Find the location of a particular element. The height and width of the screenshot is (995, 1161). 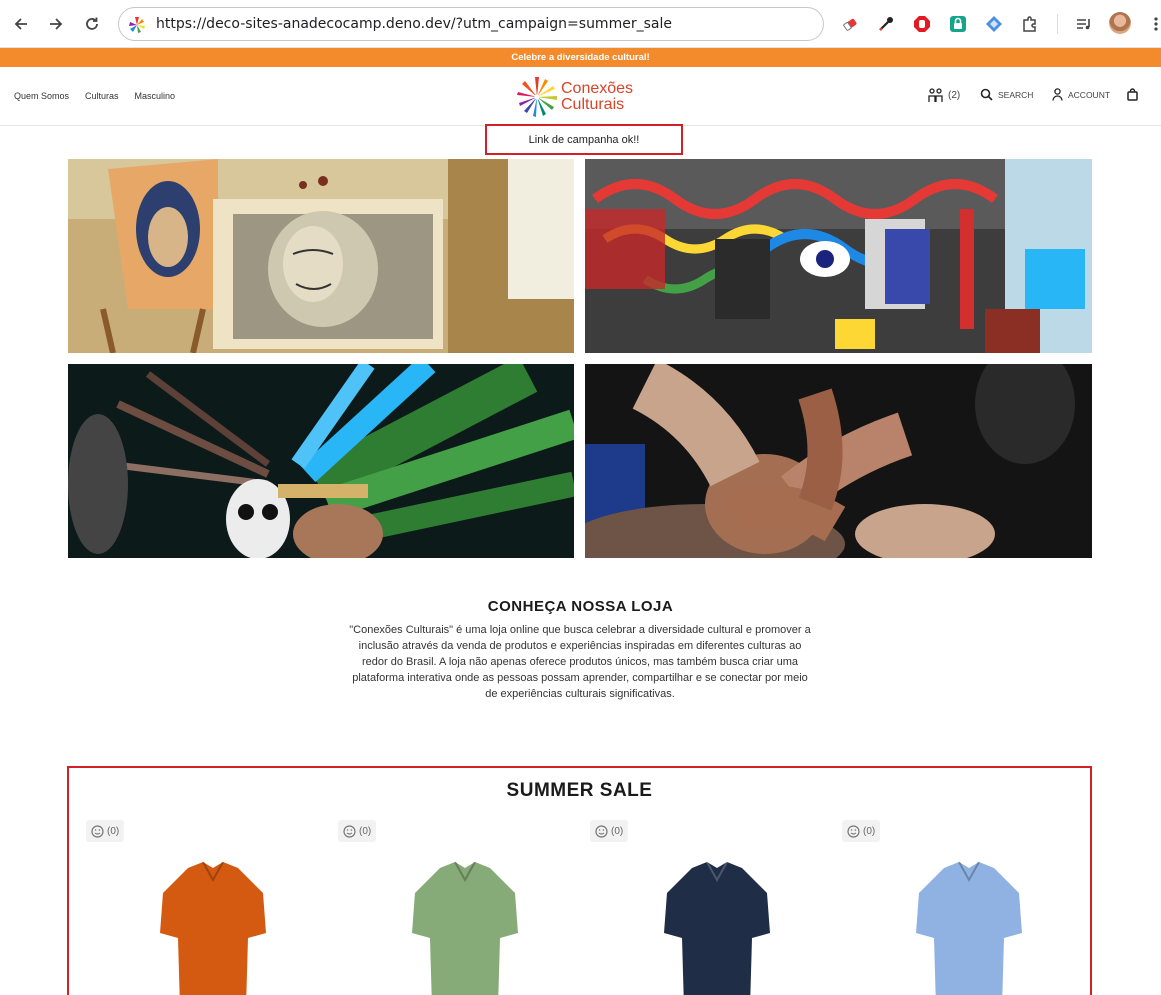

gallery-image-feathers is located at coordinates (321, 461).